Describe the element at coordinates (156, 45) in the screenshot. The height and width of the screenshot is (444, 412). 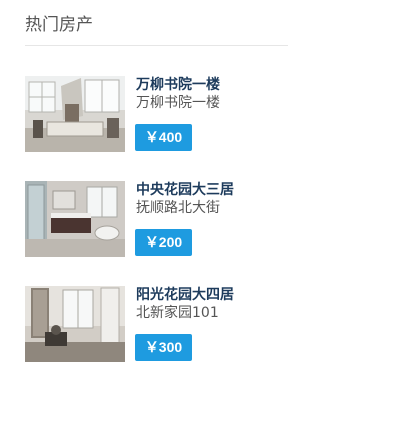
I see `title-divider` at that location.